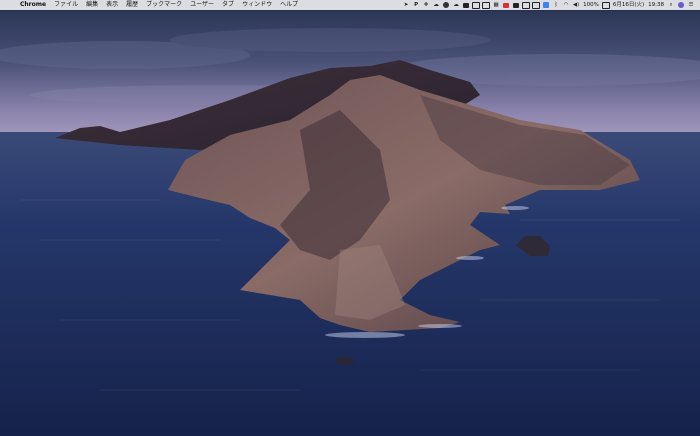 Image resolution: width=700 pixels, height=436 pixels. What do you see at coordinates (426, 5) in the screenshot?
I see `dropbox-icon: ❖` at bounding box center [426, 5].